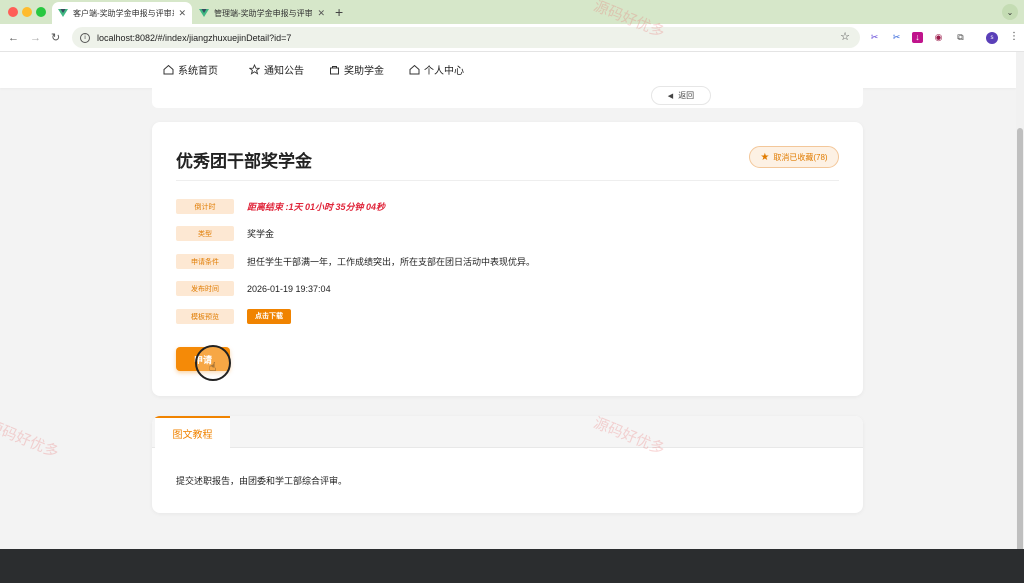 The width and height of the screenshot is (1024, 583). I want to click on tutorial-card: 图文教程 提交述职报告，由团委和学工部综合评审。, so click(507, 464).